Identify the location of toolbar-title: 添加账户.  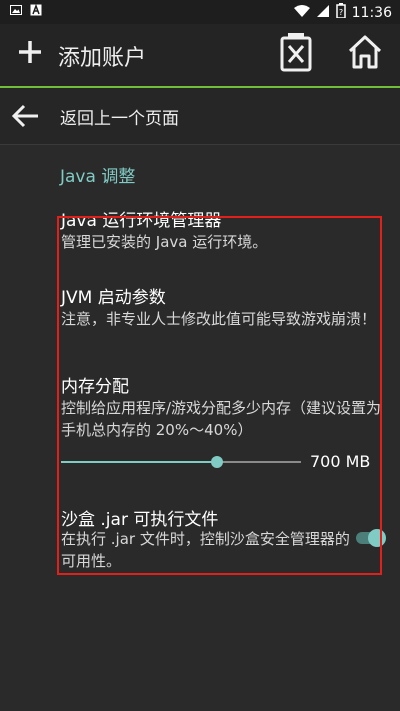
(102, 58).